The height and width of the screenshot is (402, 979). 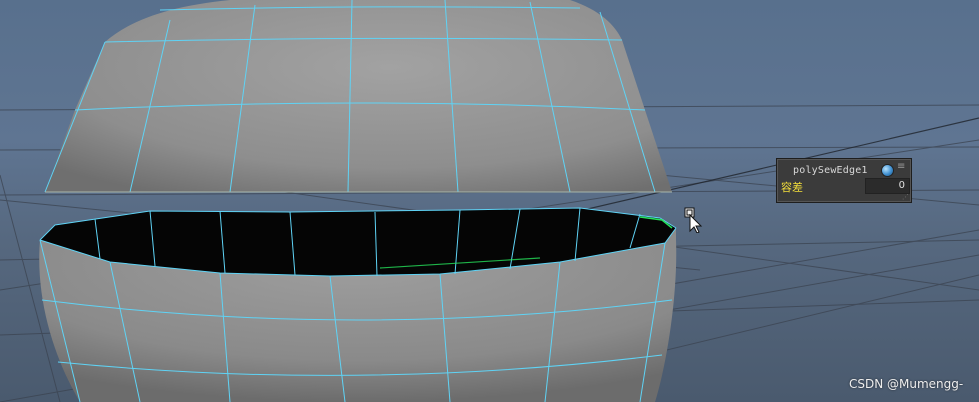 What do you see at coordinates (830, 170) in the screenshot?
I see `node-name-label: polySewEdge1` at bounding box center [830, 170].